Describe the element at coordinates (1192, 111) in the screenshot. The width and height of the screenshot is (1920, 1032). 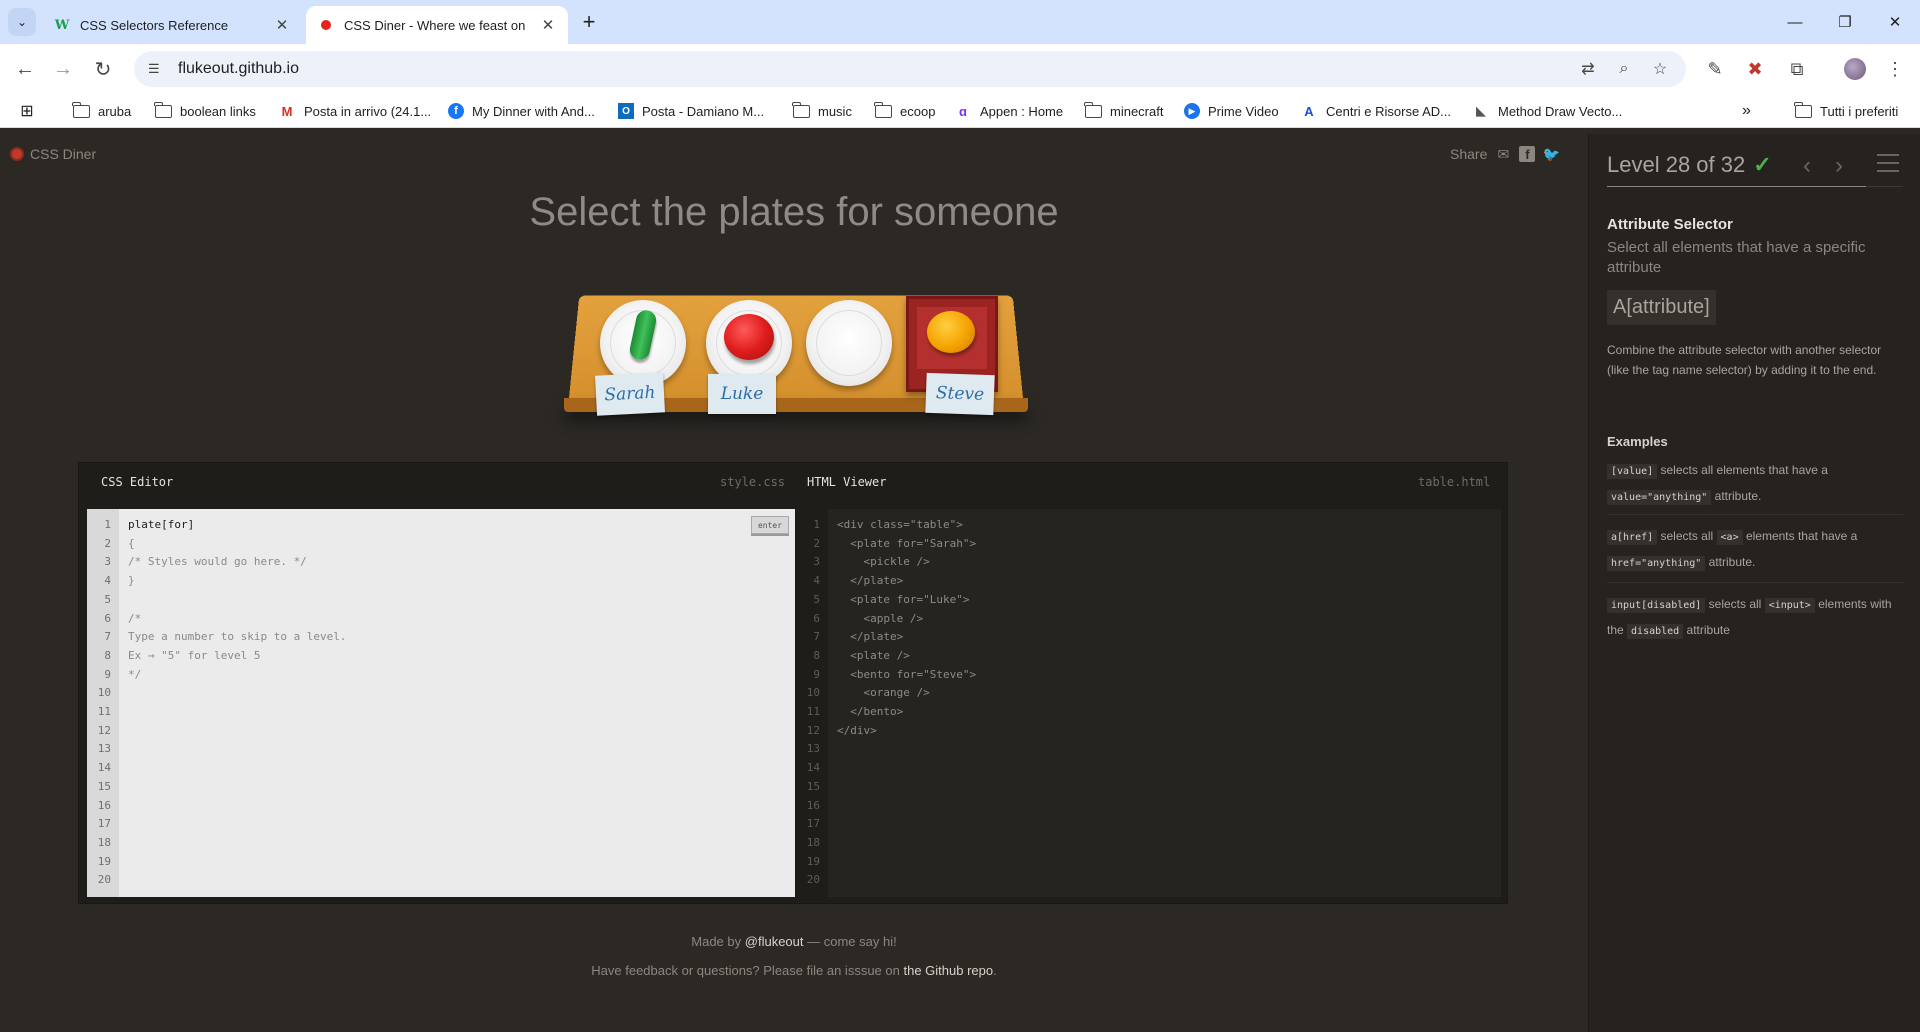
I see `primevideo-icon: ▶` at that location.